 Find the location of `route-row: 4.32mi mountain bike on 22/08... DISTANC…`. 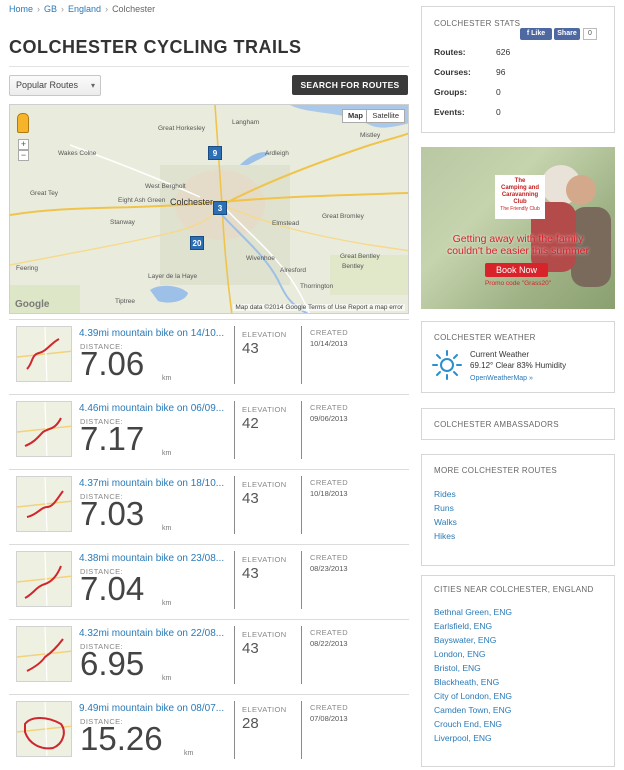

route-row: 4.32mi mountain bike on 22/08... DISTANC… is located at coordinates (209, 656).